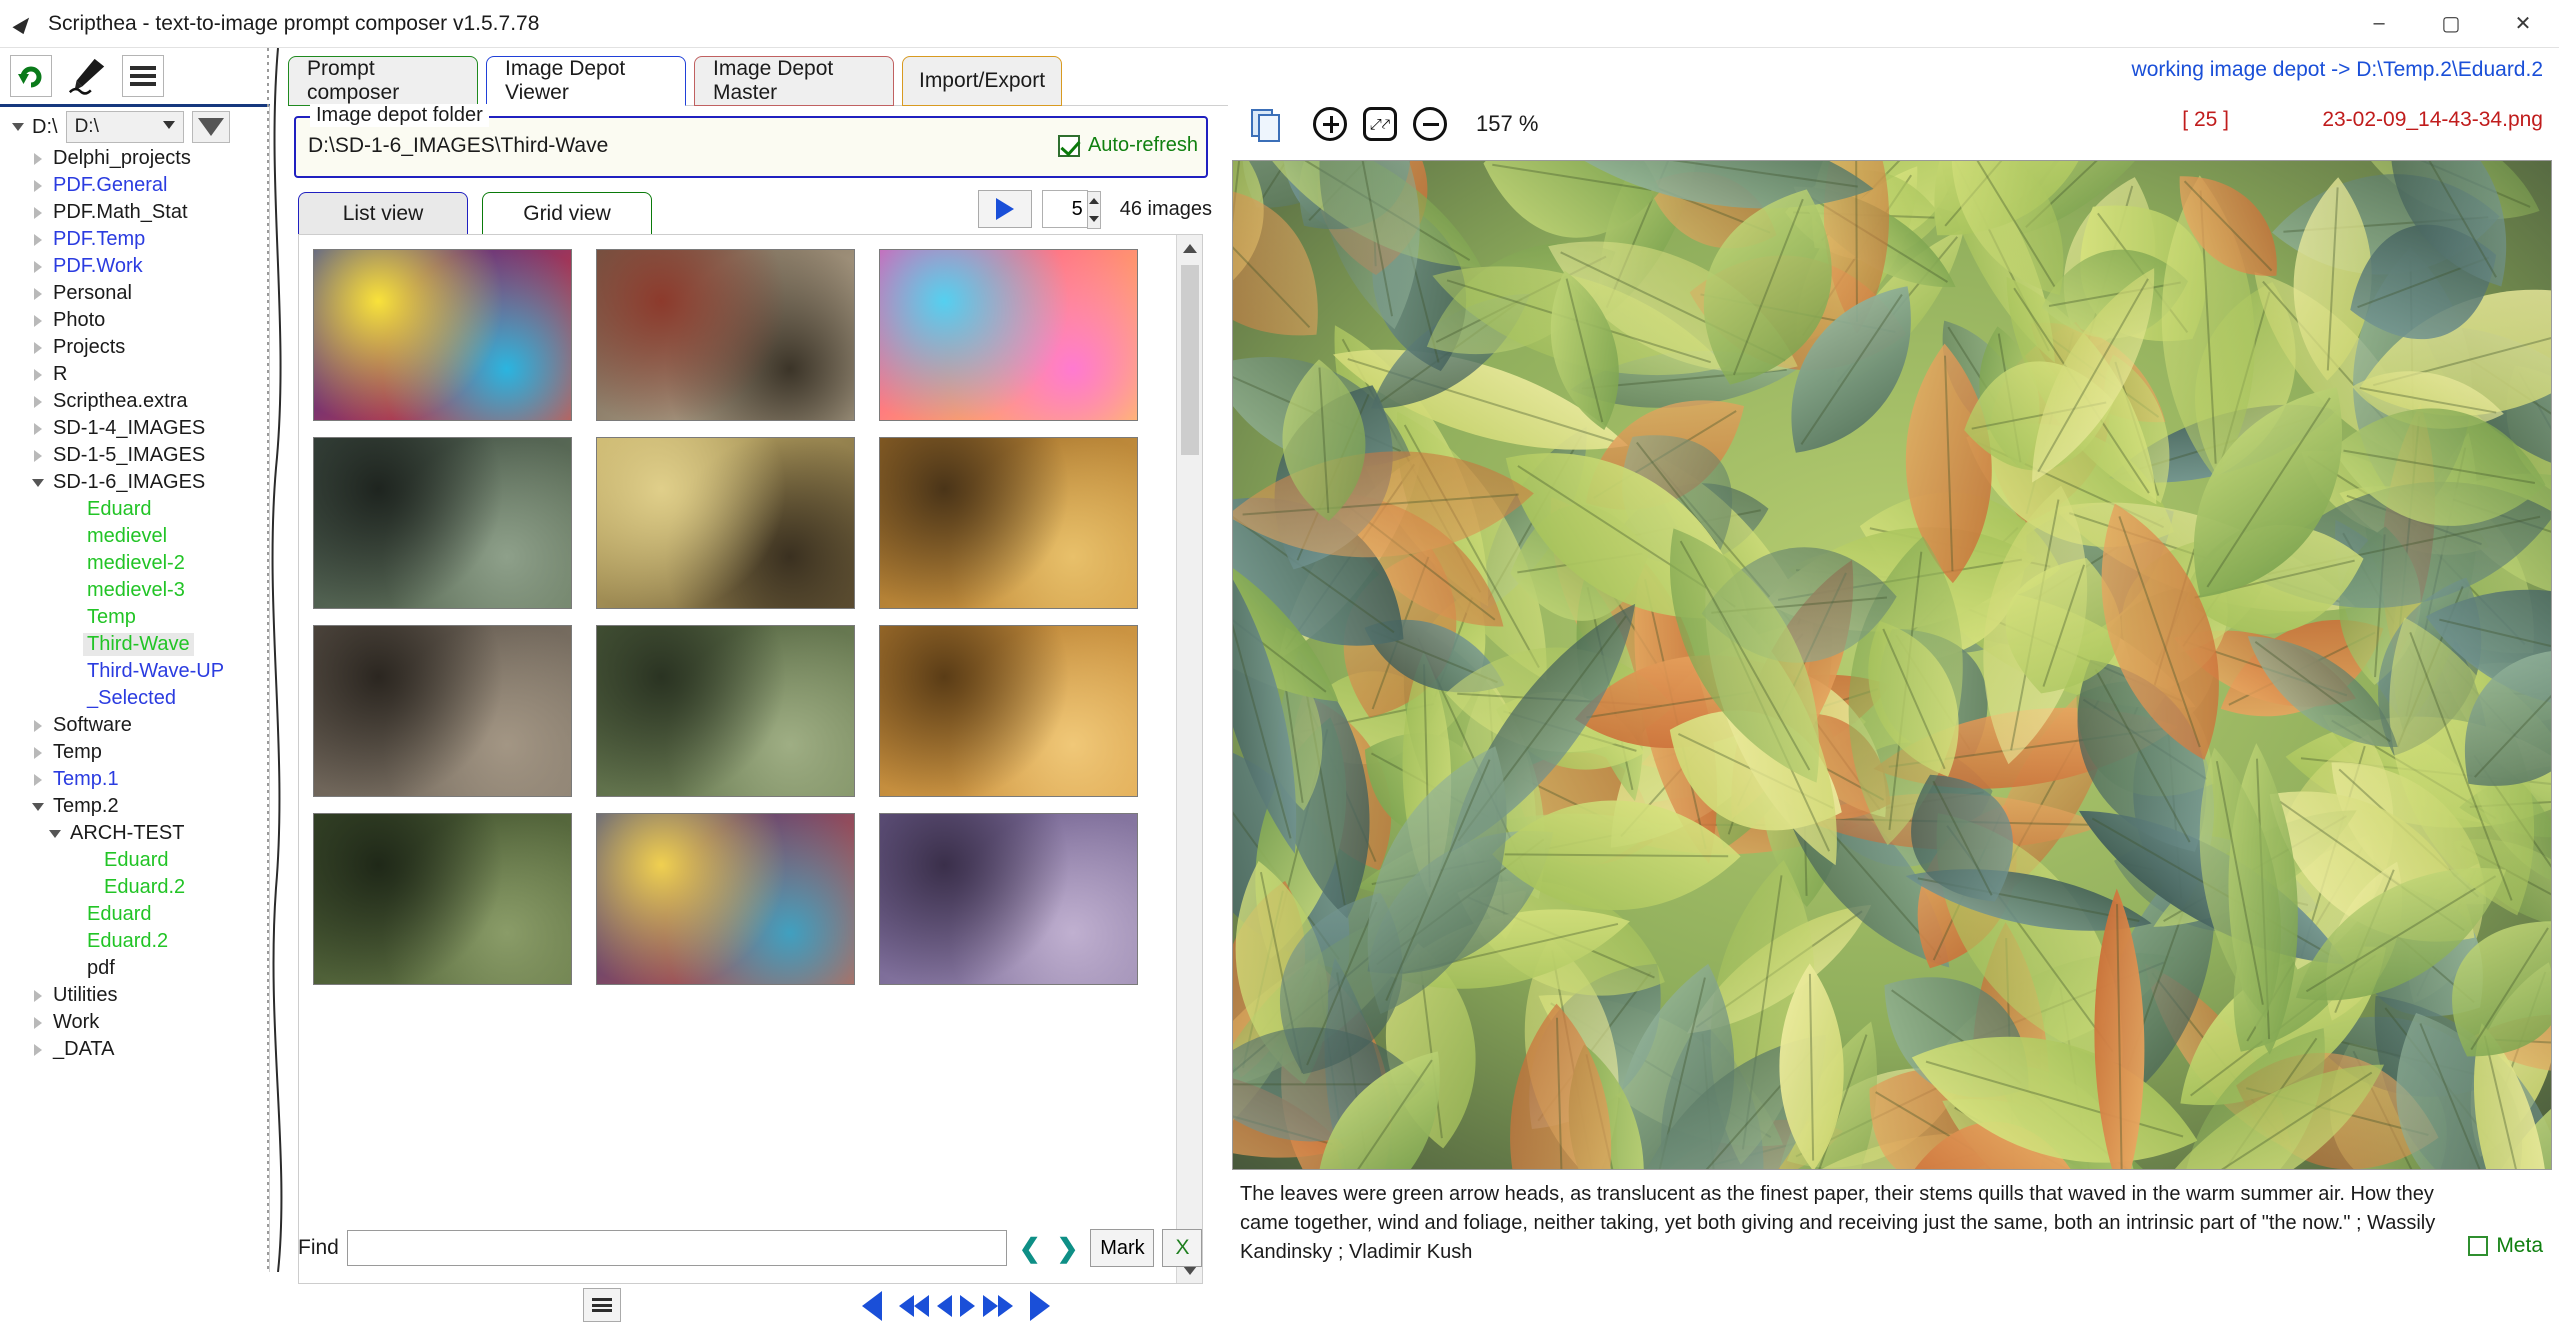  I want to click on thumbnail-colorful-town, so click(725, 899).